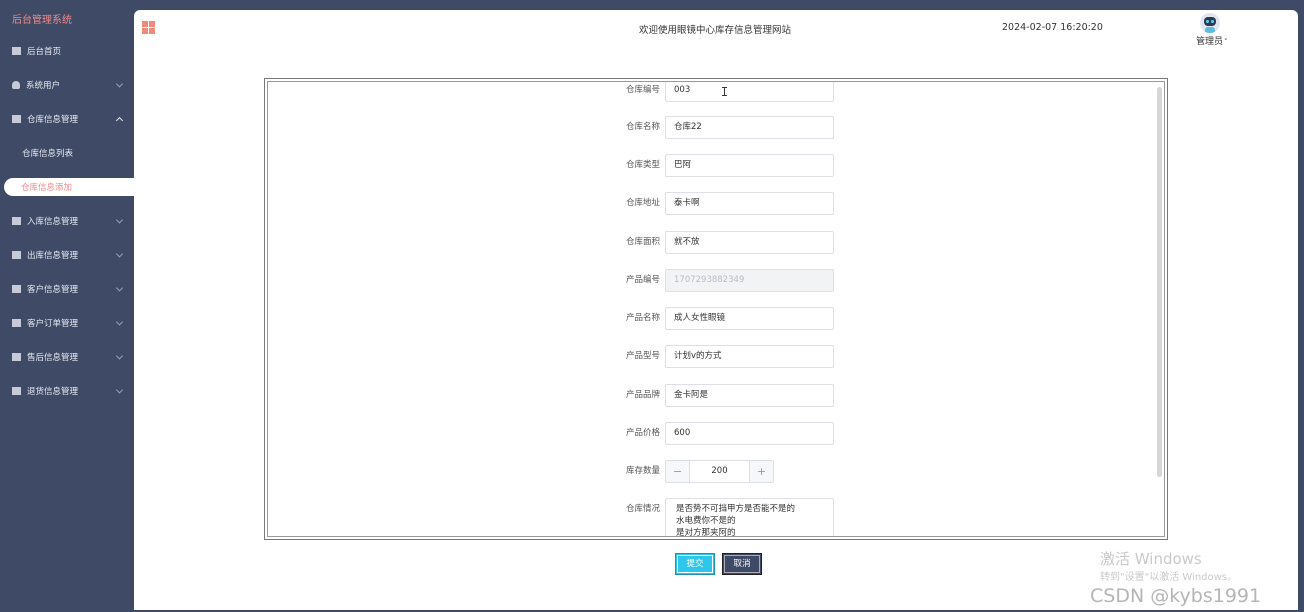  I want to click on field-label: 产品价格, so click(642, 433).